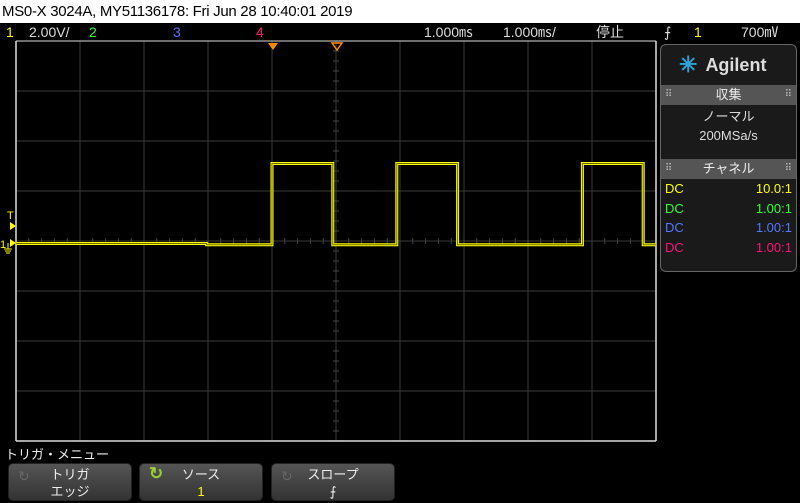 Image resolution: width=800 pixels, height=503 pixels. I want to click on softkey-source: ↻ ソース 1, so click(201, 482).